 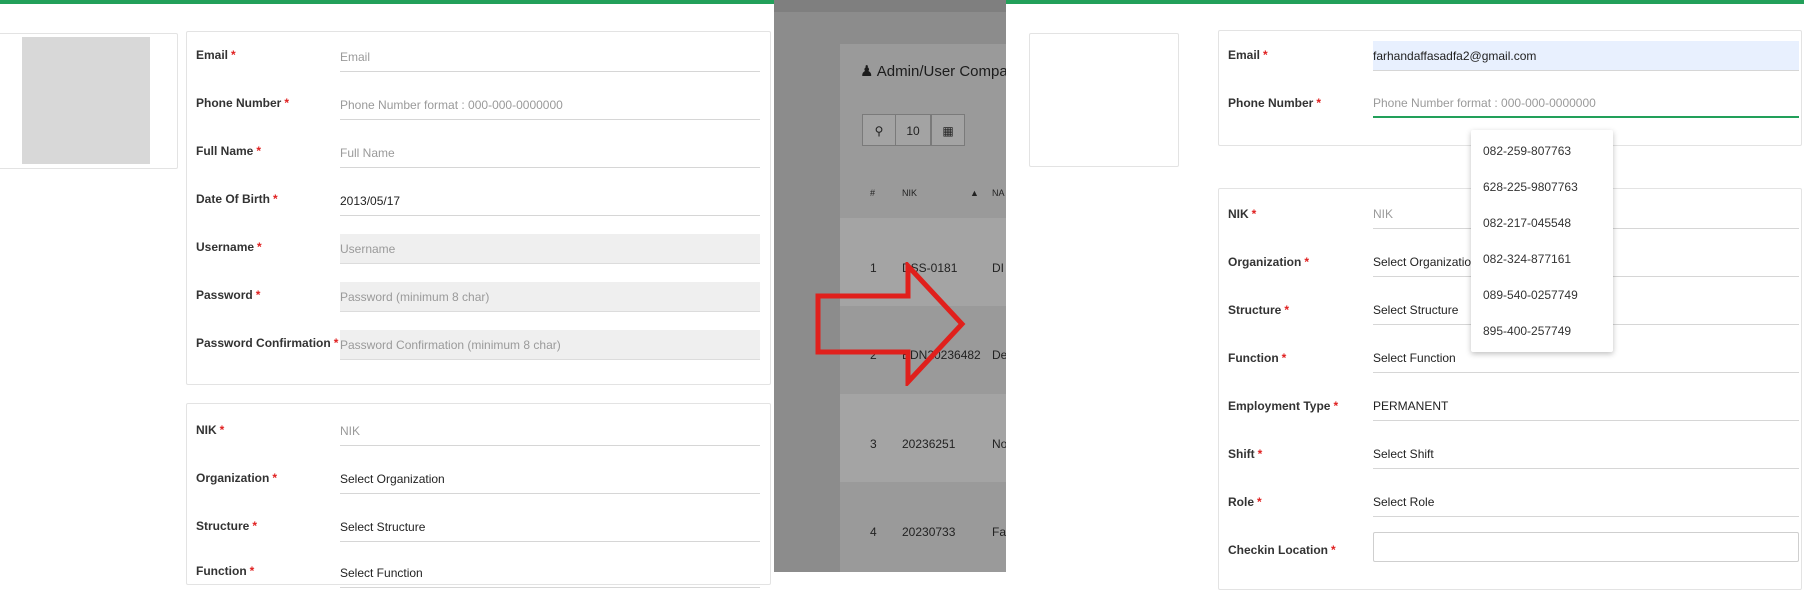 What do you see at coordinates (237, 199) in the screenshot?
I see `date-of-birth-label: Date Of Birth *` at bounding box center [237, 199].